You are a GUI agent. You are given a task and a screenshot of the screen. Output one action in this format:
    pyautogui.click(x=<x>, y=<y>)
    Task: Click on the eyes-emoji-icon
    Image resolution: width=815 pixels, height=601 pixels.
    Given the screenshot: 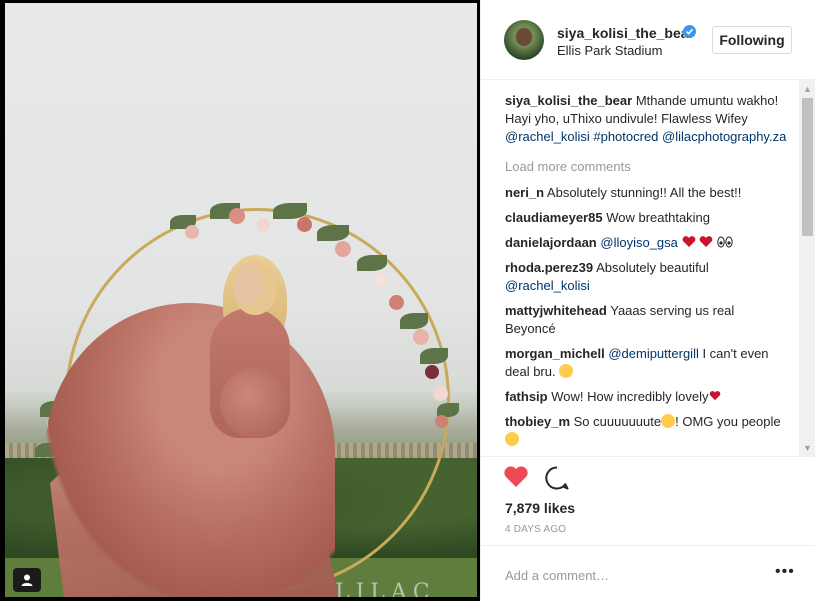 What is the action you would take?
    pyautogui.click(x=725, y=242)
    